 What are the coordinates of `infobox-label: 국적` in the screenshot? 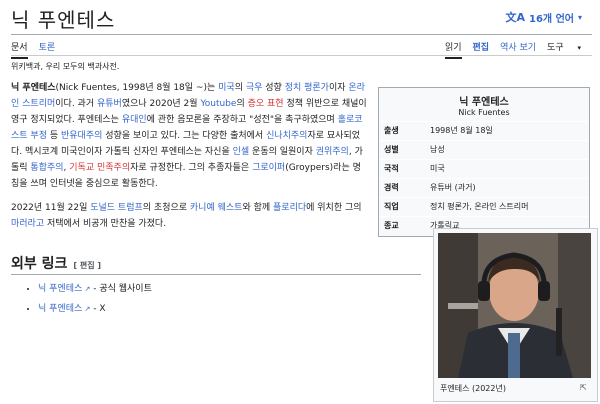 It's located at (402, 169).